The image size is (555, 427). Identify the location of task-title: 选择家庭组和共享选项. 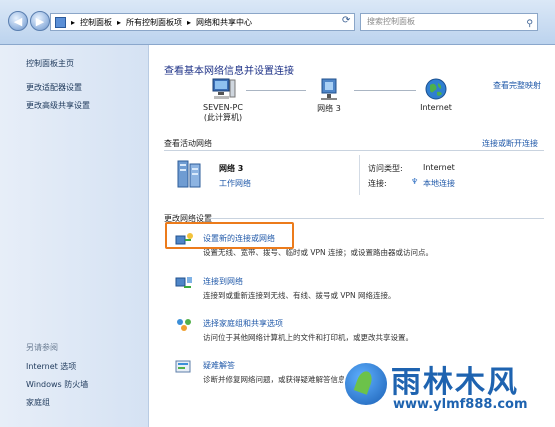
(243, 323).